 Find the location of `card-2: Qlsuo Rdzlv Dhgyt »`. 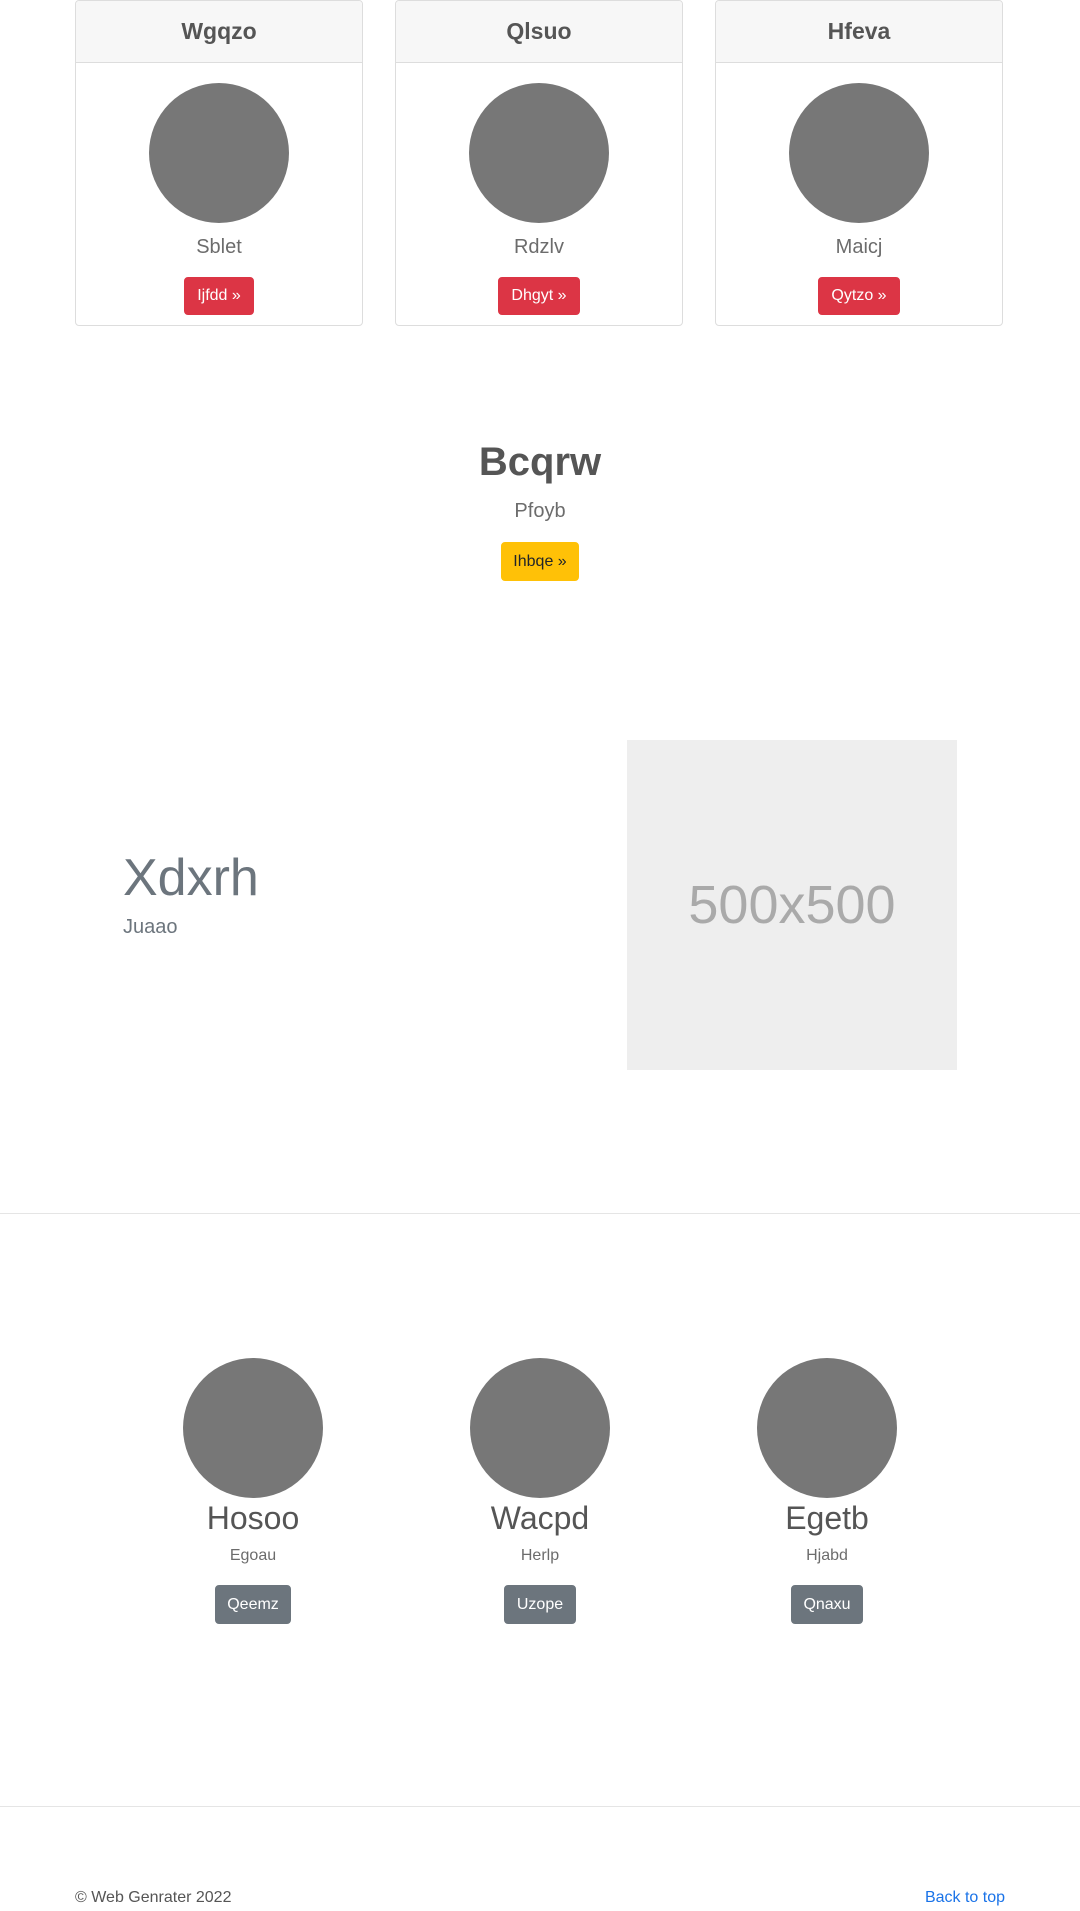

card-2: Qlsuo Rdzlv Dhgyt » is located at coordinates (539, 163).